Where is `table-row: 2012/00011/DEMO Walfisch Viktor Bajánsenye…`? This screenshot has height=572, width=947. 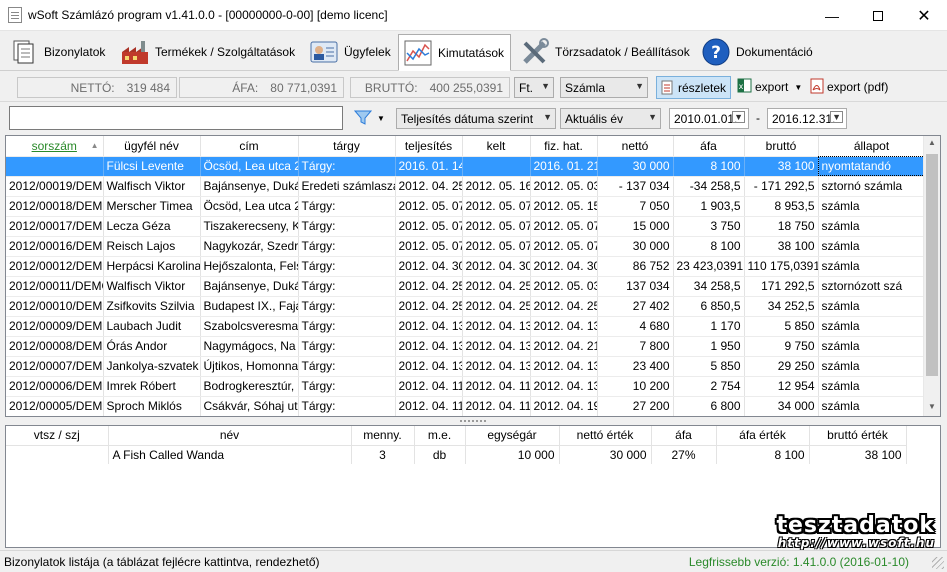 table-row: 2012/00011/DEMO Walfisch Viktor Bajánsenye… is located at coordinates (466, 286).